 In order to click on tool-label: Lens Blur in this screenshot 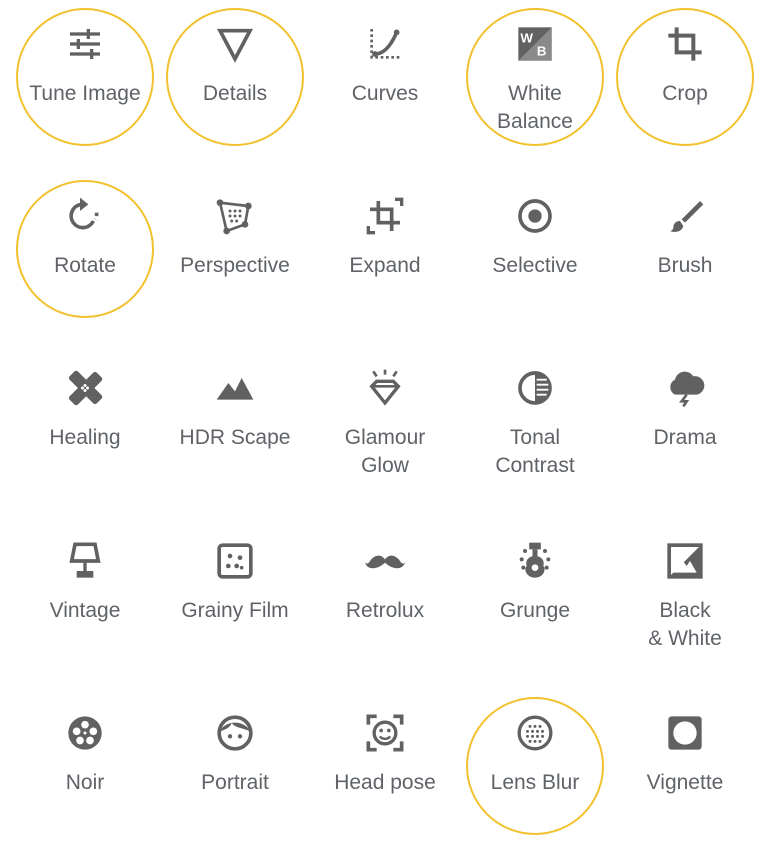, I will do `click(535, 782)`.